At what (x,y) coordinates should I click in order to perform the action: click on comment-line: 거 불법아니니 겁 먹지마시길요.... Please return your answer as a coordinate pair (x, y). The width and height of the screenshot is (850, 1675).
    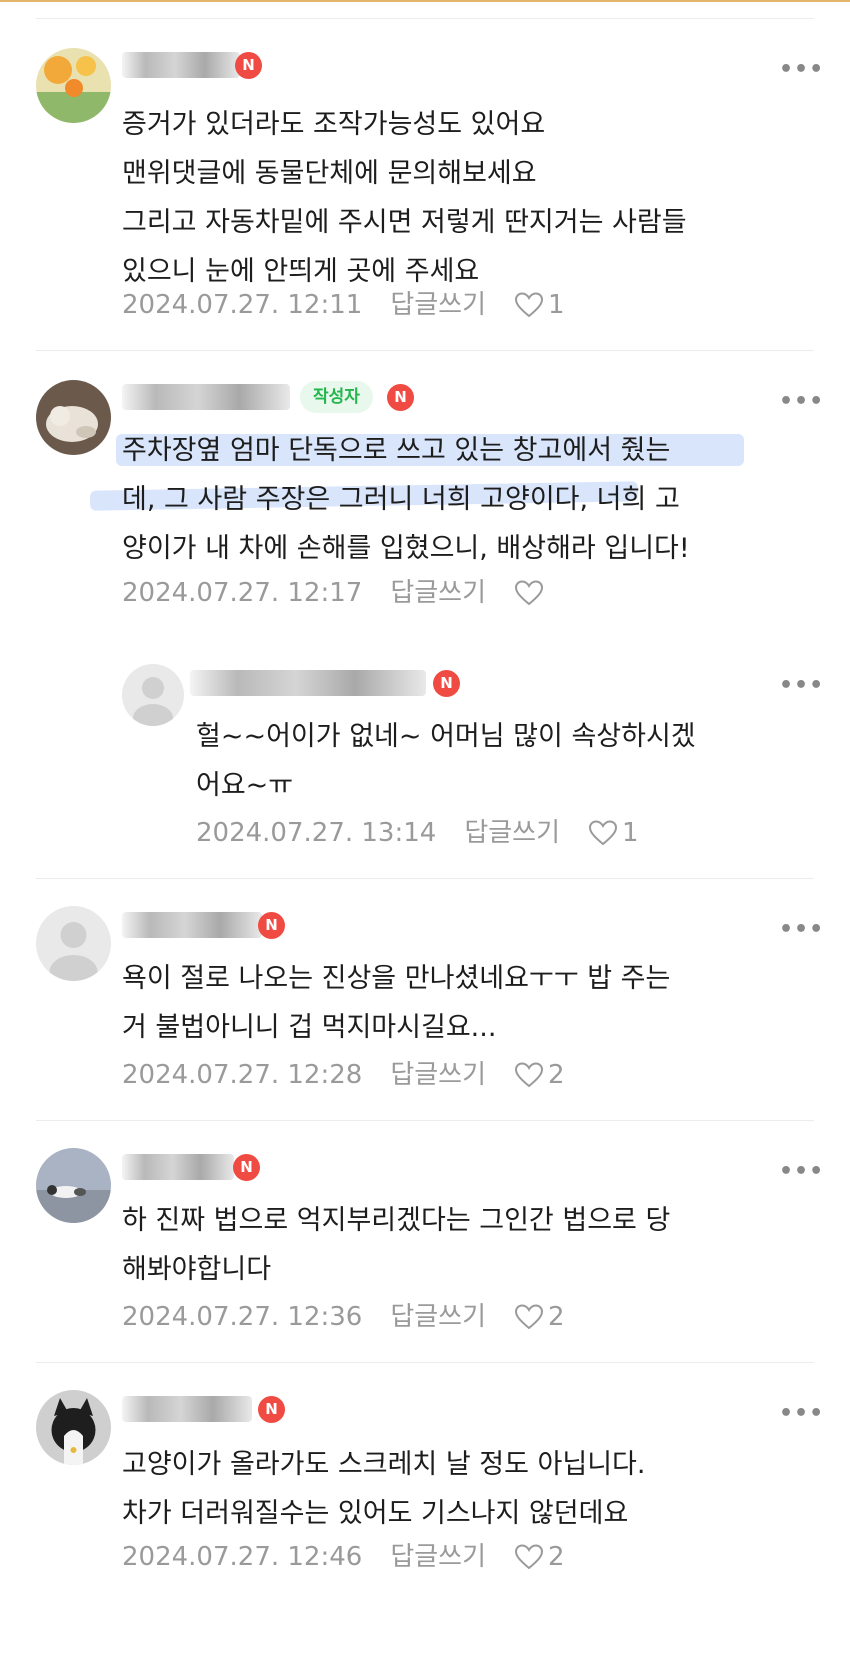
    Looking at the image, I should click on (309, 1027).